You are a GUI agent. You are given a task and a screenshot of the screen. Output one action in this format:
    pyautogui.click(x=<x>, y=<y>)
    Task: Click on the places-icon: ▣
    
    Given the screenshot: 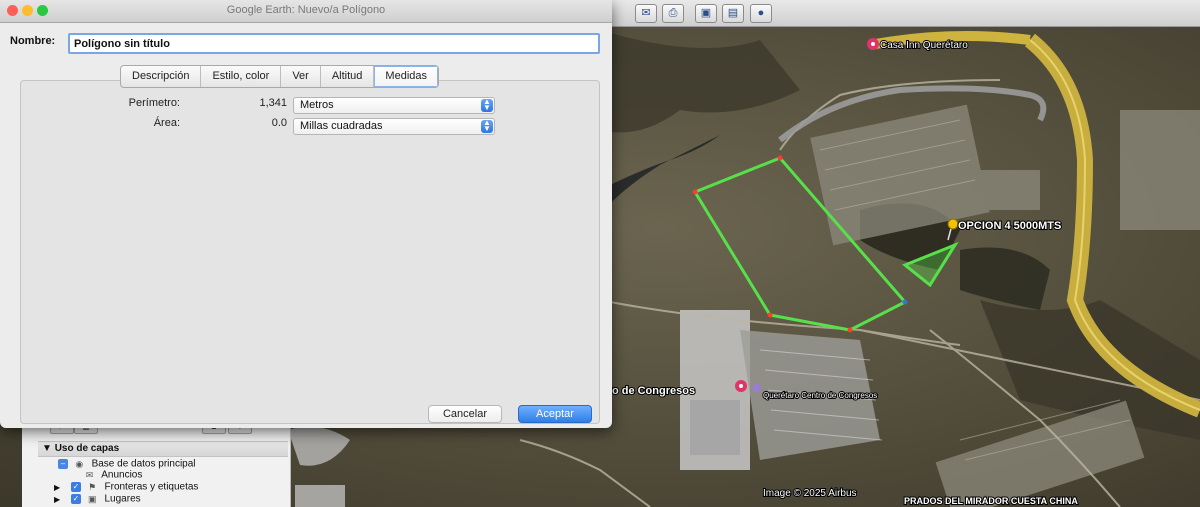 What is the action you would take?
    pyautogui.click(x=92, y=499)
    